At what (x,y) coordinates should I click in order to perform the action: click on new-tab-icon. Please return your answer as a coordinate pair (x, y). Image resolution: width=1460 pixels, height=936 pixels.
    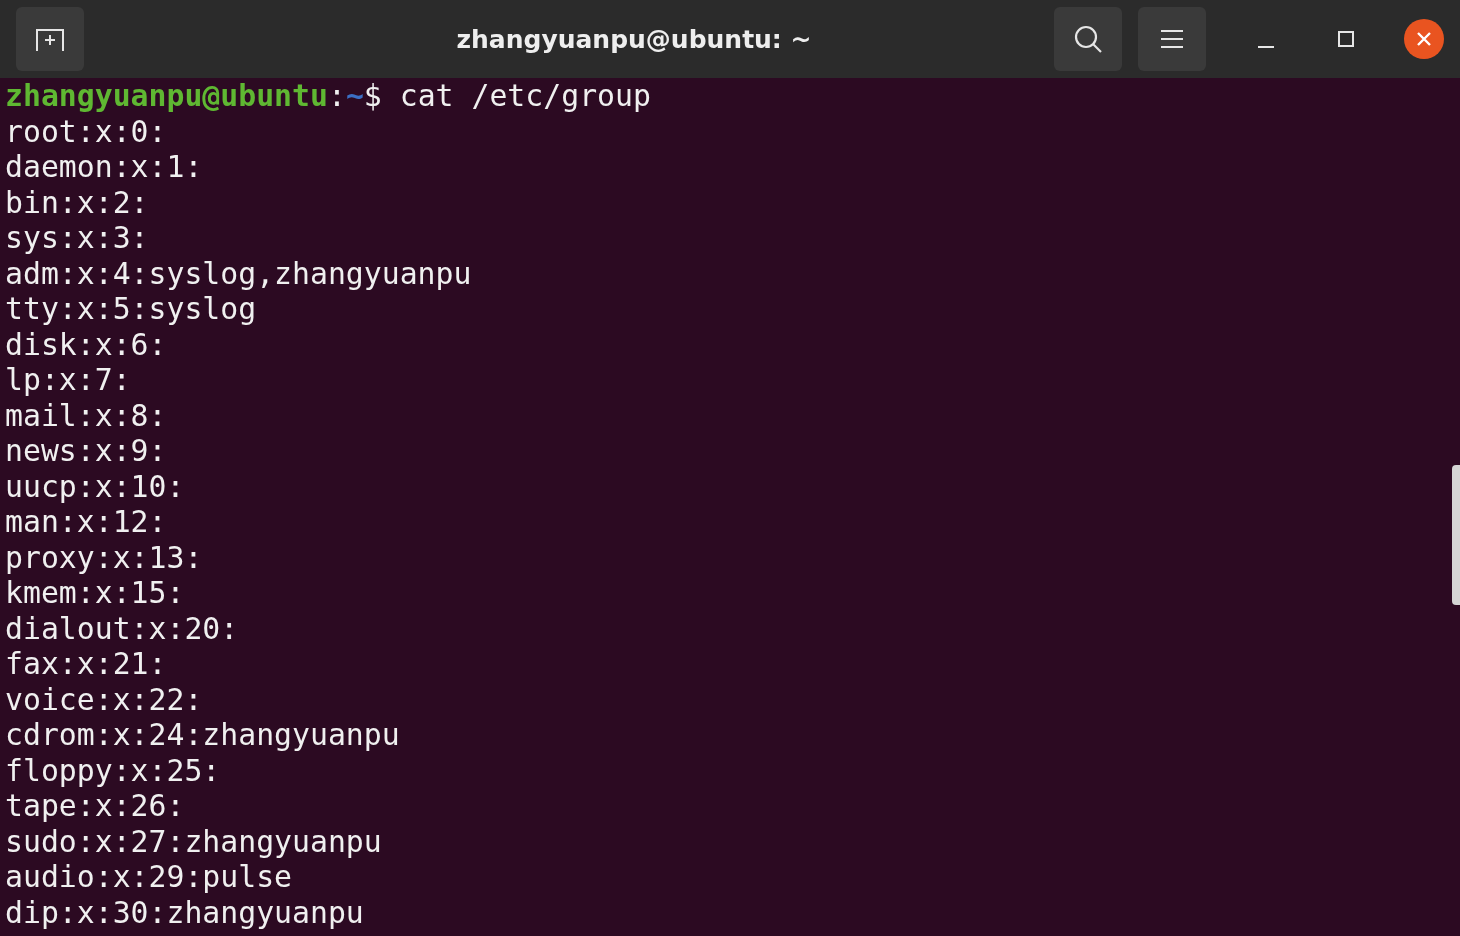
    Looking at the image, I should click on (50, 39).